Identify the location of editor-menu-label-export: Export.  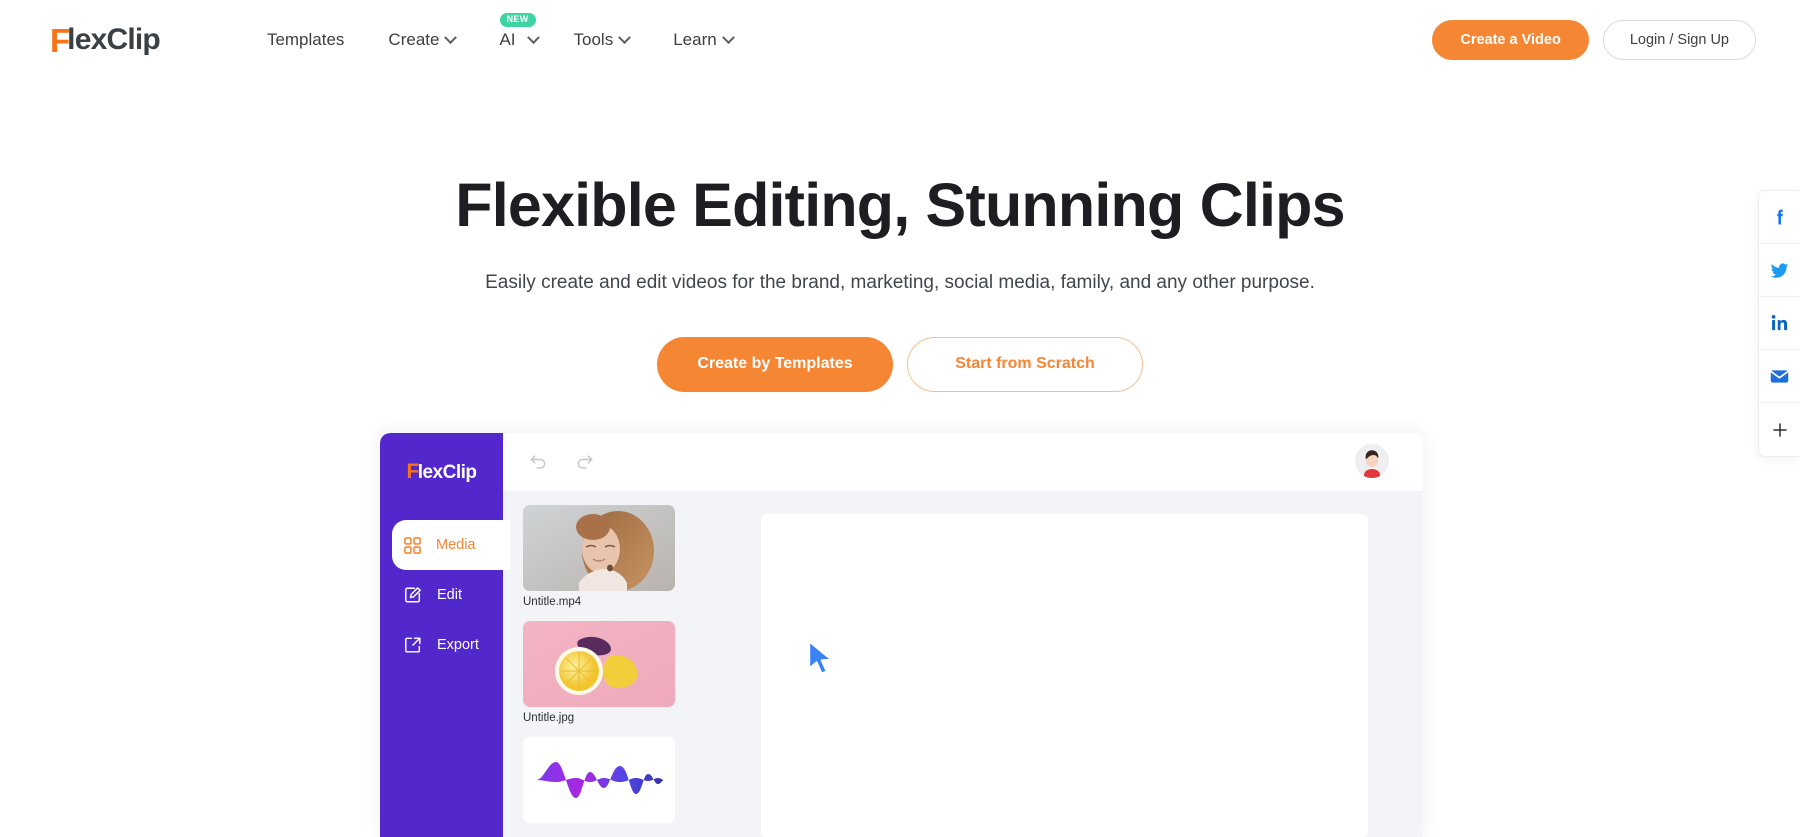
(458, 645).